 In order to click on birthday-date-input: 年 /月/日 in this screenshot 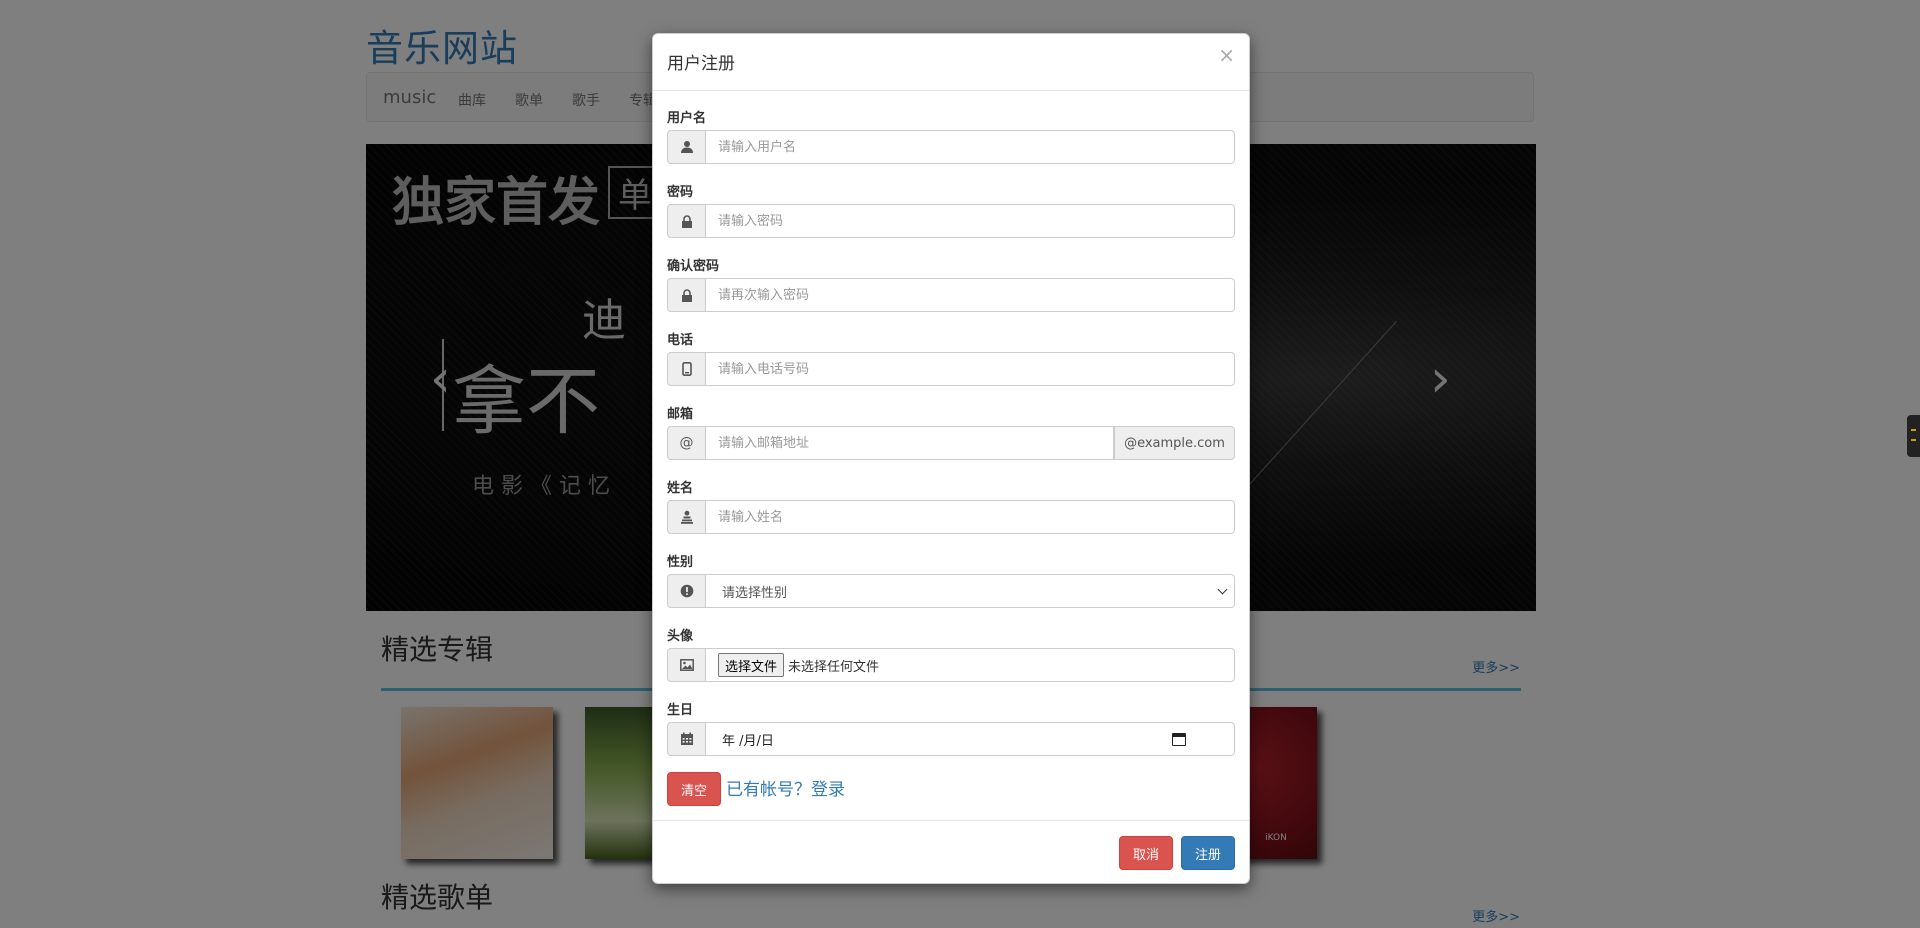, I will do `click(970, 739)`.